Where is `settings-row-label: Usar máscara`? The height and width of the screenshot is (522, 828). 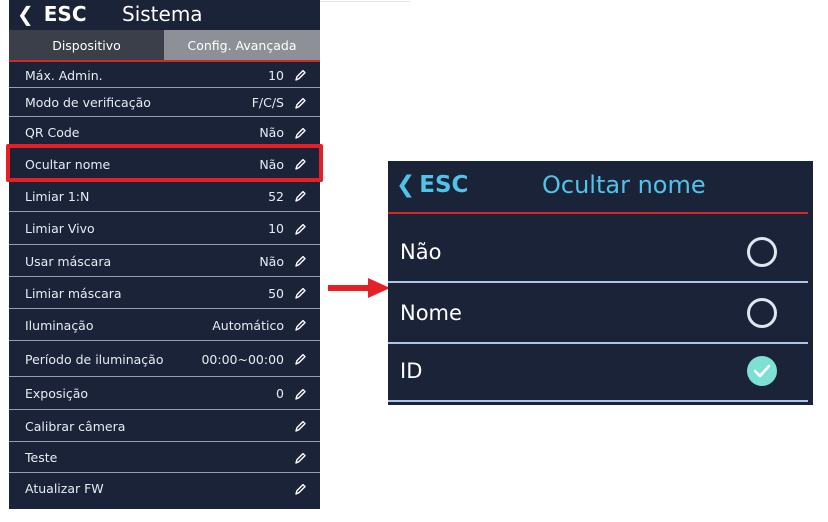 settings-row-label: Usar máscara is located at coordinates (68, 261).